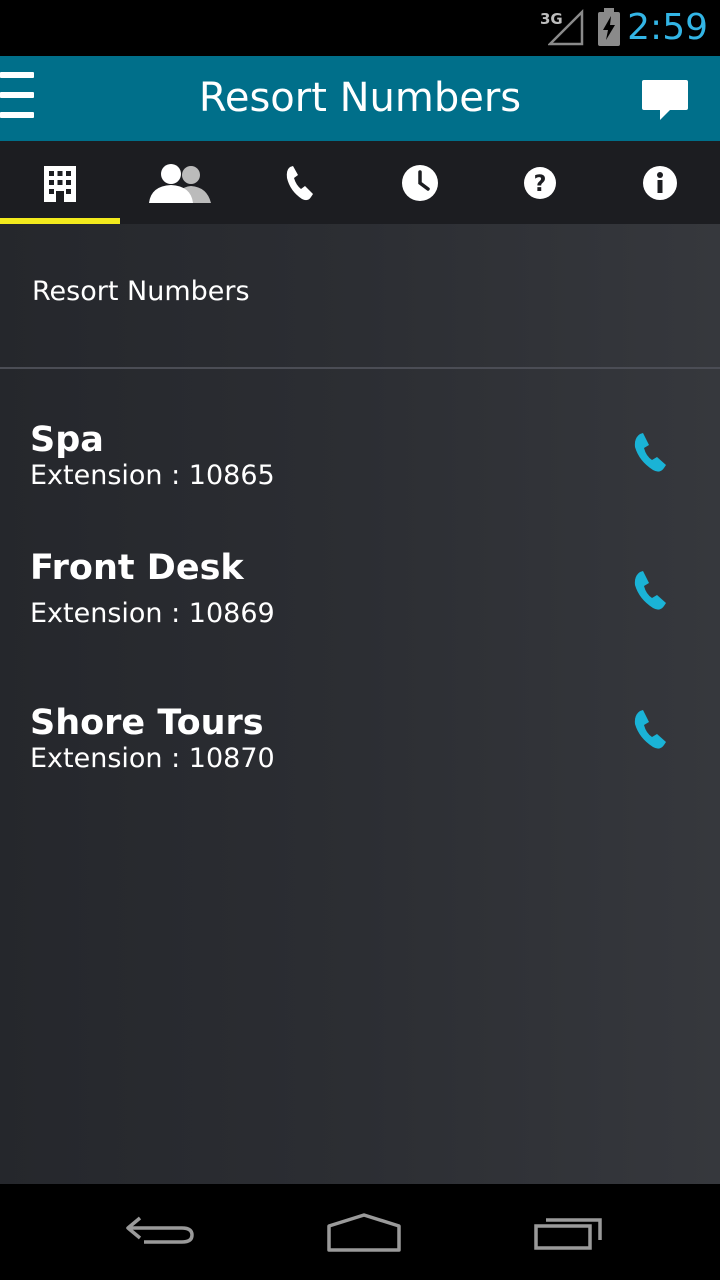 Image resolution: width=720 pixels, height=1280 pixels. I want to click on help-icon: ?, so click(540, 182).